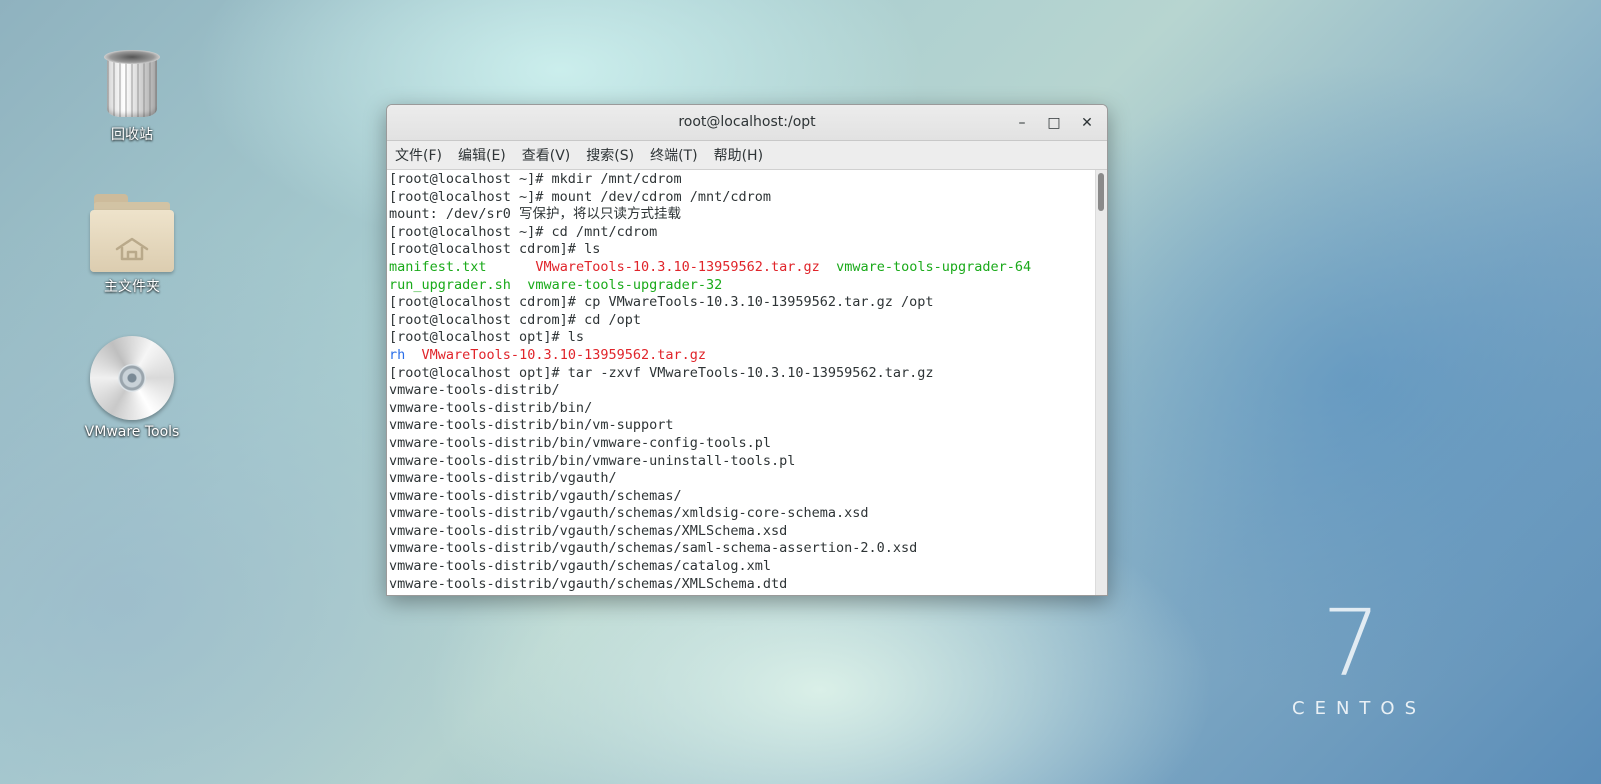  Describe the element at coordinates (535, 214) in the screenshot. I see `terminal-text-segment: mount: /dev/sr0 写保护，将以只读方式挂载` at that location.